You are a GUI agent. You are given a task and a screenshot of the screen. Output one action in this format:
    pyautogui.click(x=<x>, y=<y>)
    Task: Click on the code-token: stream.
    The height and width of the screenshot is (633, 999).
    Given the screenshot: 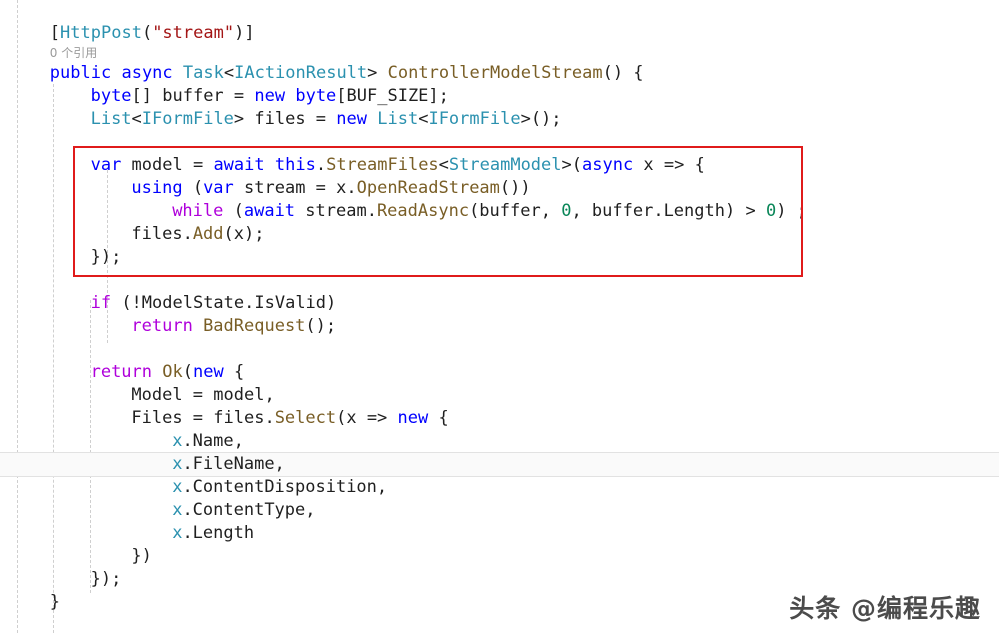 What is the action you would take?
    pyautogui.click(x=336, y=211)
    